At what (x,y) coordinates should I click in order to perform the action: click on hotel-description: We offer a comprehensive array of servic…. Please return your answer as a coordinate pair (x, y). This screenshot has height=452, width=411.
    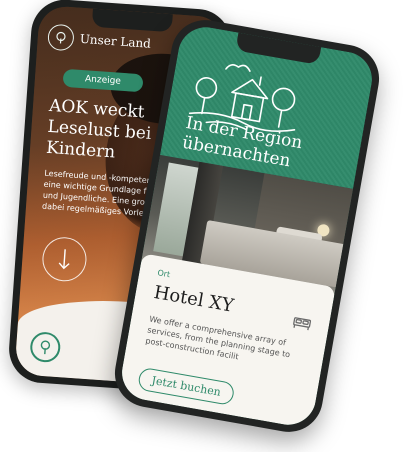
    Looking at the image, I should click on (217, 338).